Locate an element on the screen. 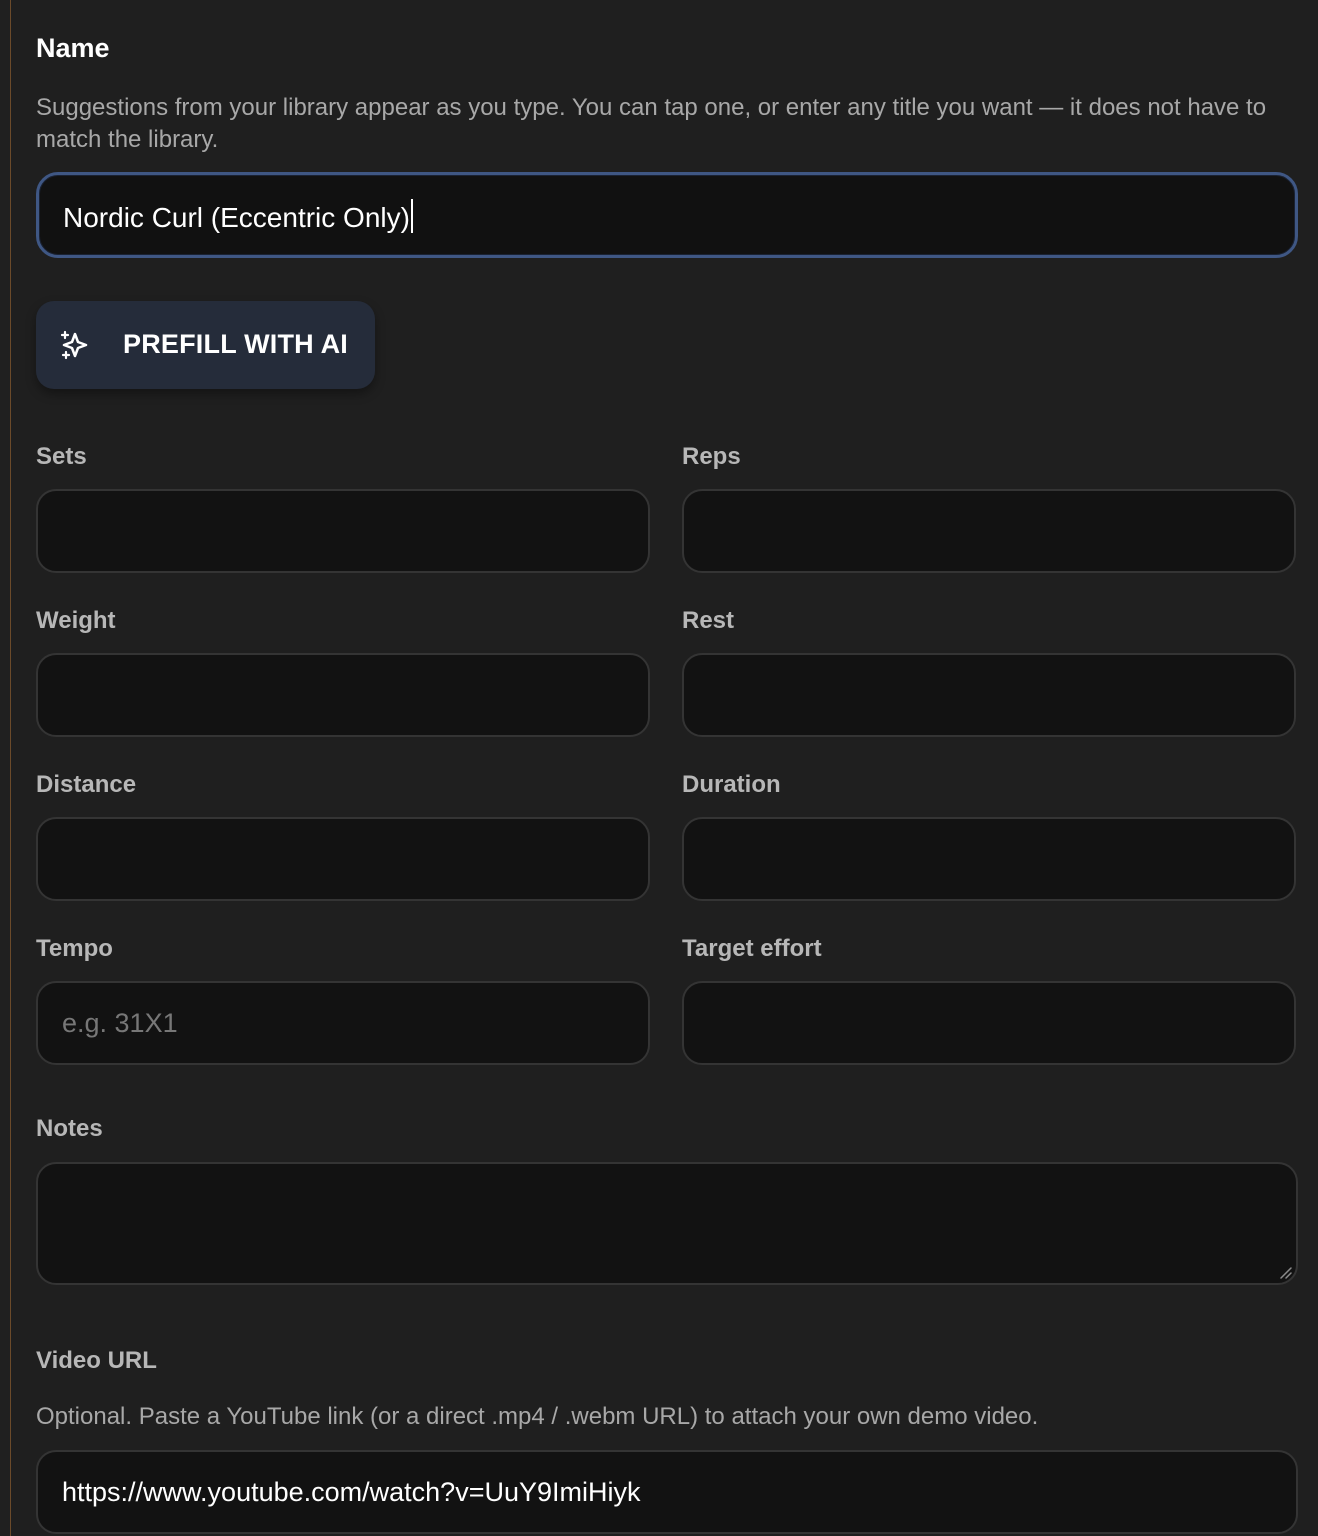  tempo-label: Tempo is located at coordinates (74, 948).